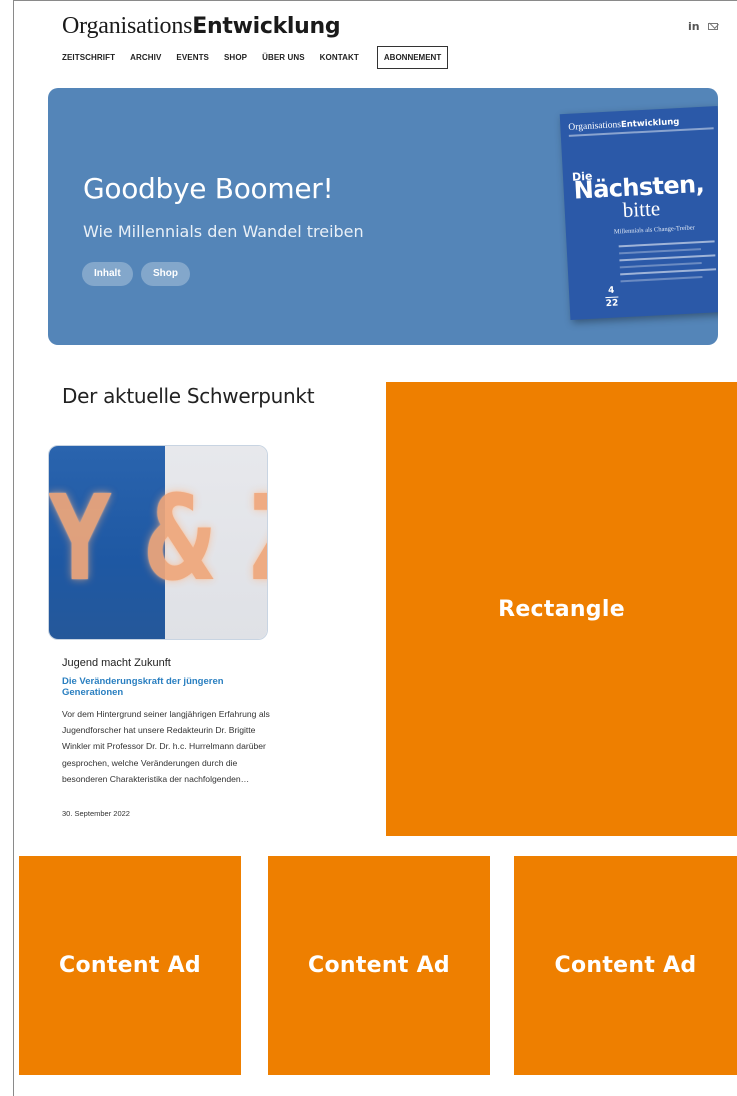  I want to click on nav-item-kontakt: KONTAKT, so click(339, 57).